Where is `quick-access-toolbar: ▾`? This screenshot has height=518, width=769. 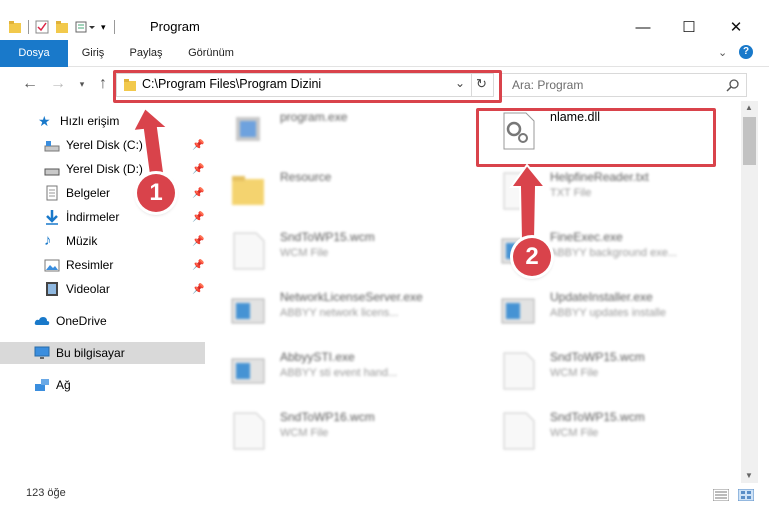 quick-access-toolbar: ▾ is located at coordinates (65, 27).